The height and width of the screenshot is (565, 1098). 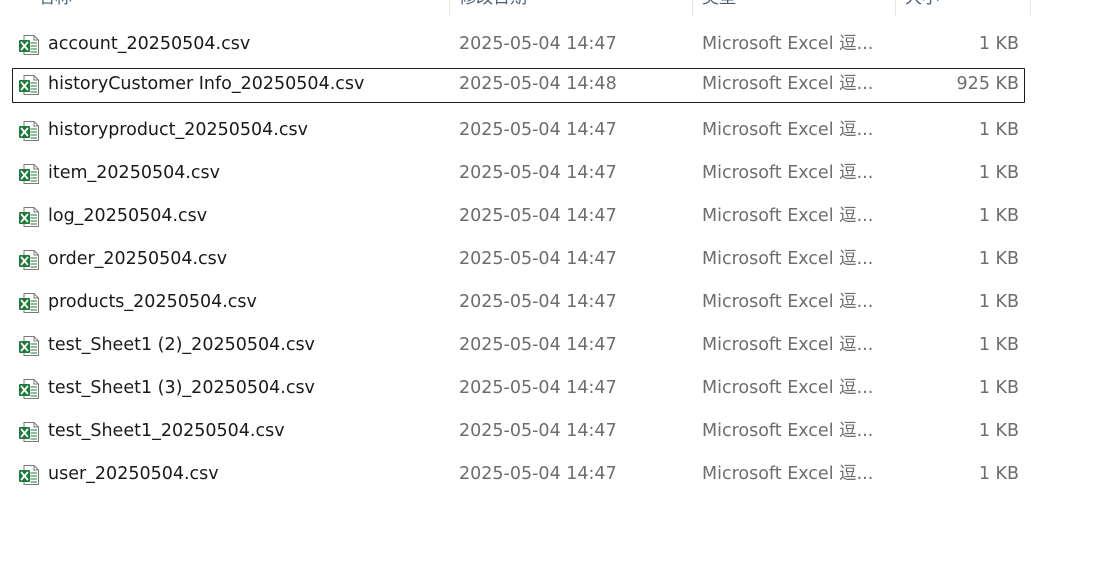 What do you see at coordinates (181, 388) in the screenshot?
I see `file-name: test_Sheet1 (3)_20250504.csv` at bounding box center [181, 388].